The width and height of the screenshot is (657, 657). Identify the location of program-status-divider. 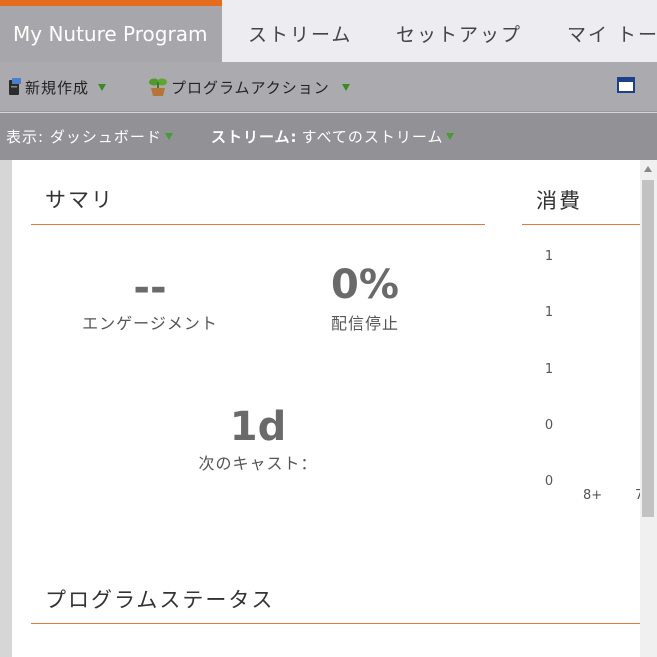
(335, 623).